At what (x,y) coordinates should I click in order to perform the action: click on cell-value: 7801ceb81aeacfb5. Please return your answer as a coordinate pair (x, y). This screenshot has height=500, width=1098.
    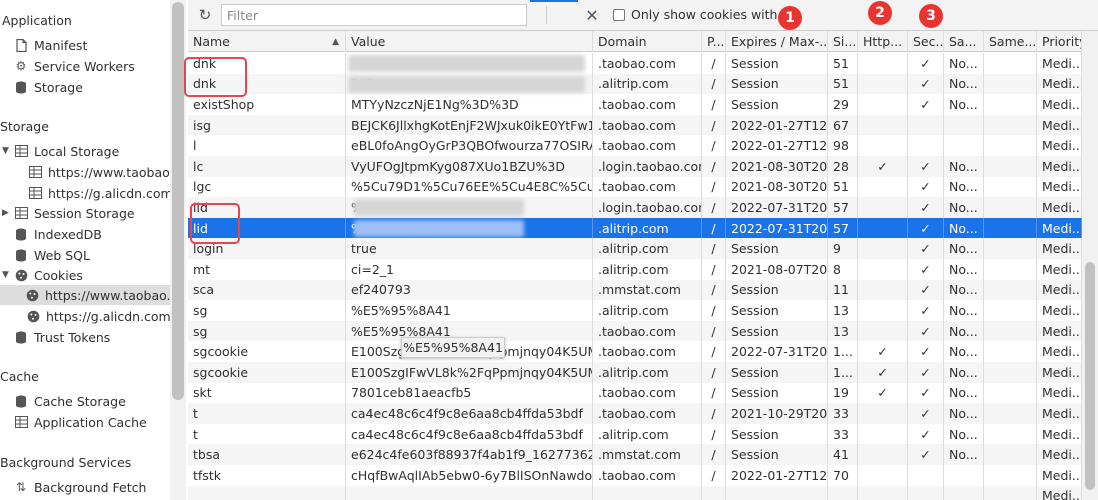
    Looking at the image, I should click on (469, 393).